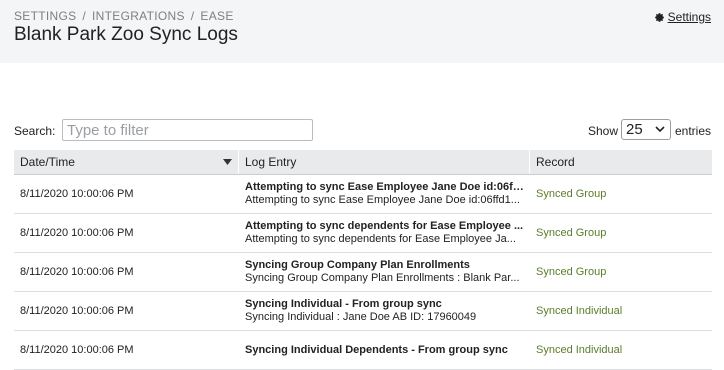 The image size is (724, 370). Describe the element at coordinates (45, 16) in the screenshot. I see `breadcrumb-settings: SETTINGS` at that location.